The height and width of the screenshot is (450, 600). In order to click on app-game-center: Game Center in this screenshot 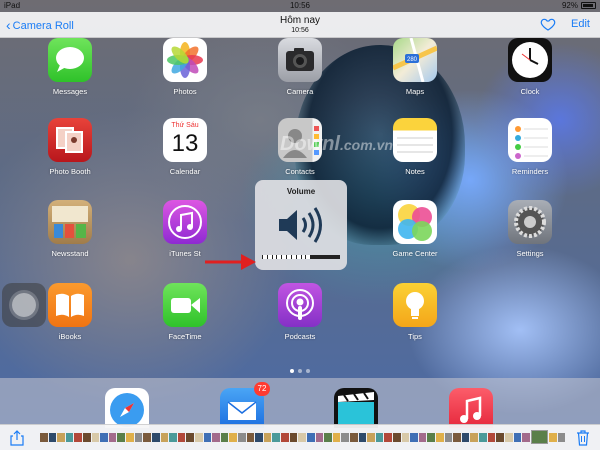, I will do `click(415, 229)`.